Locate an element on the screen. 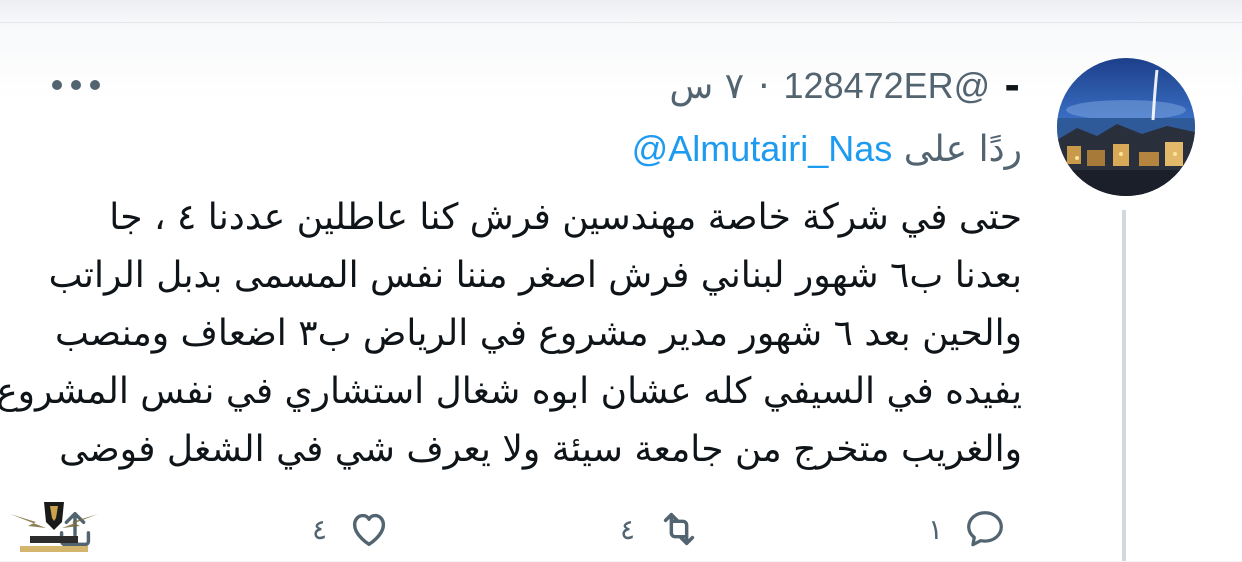  forum-watermark-logo is located at coordinates (54, 527).